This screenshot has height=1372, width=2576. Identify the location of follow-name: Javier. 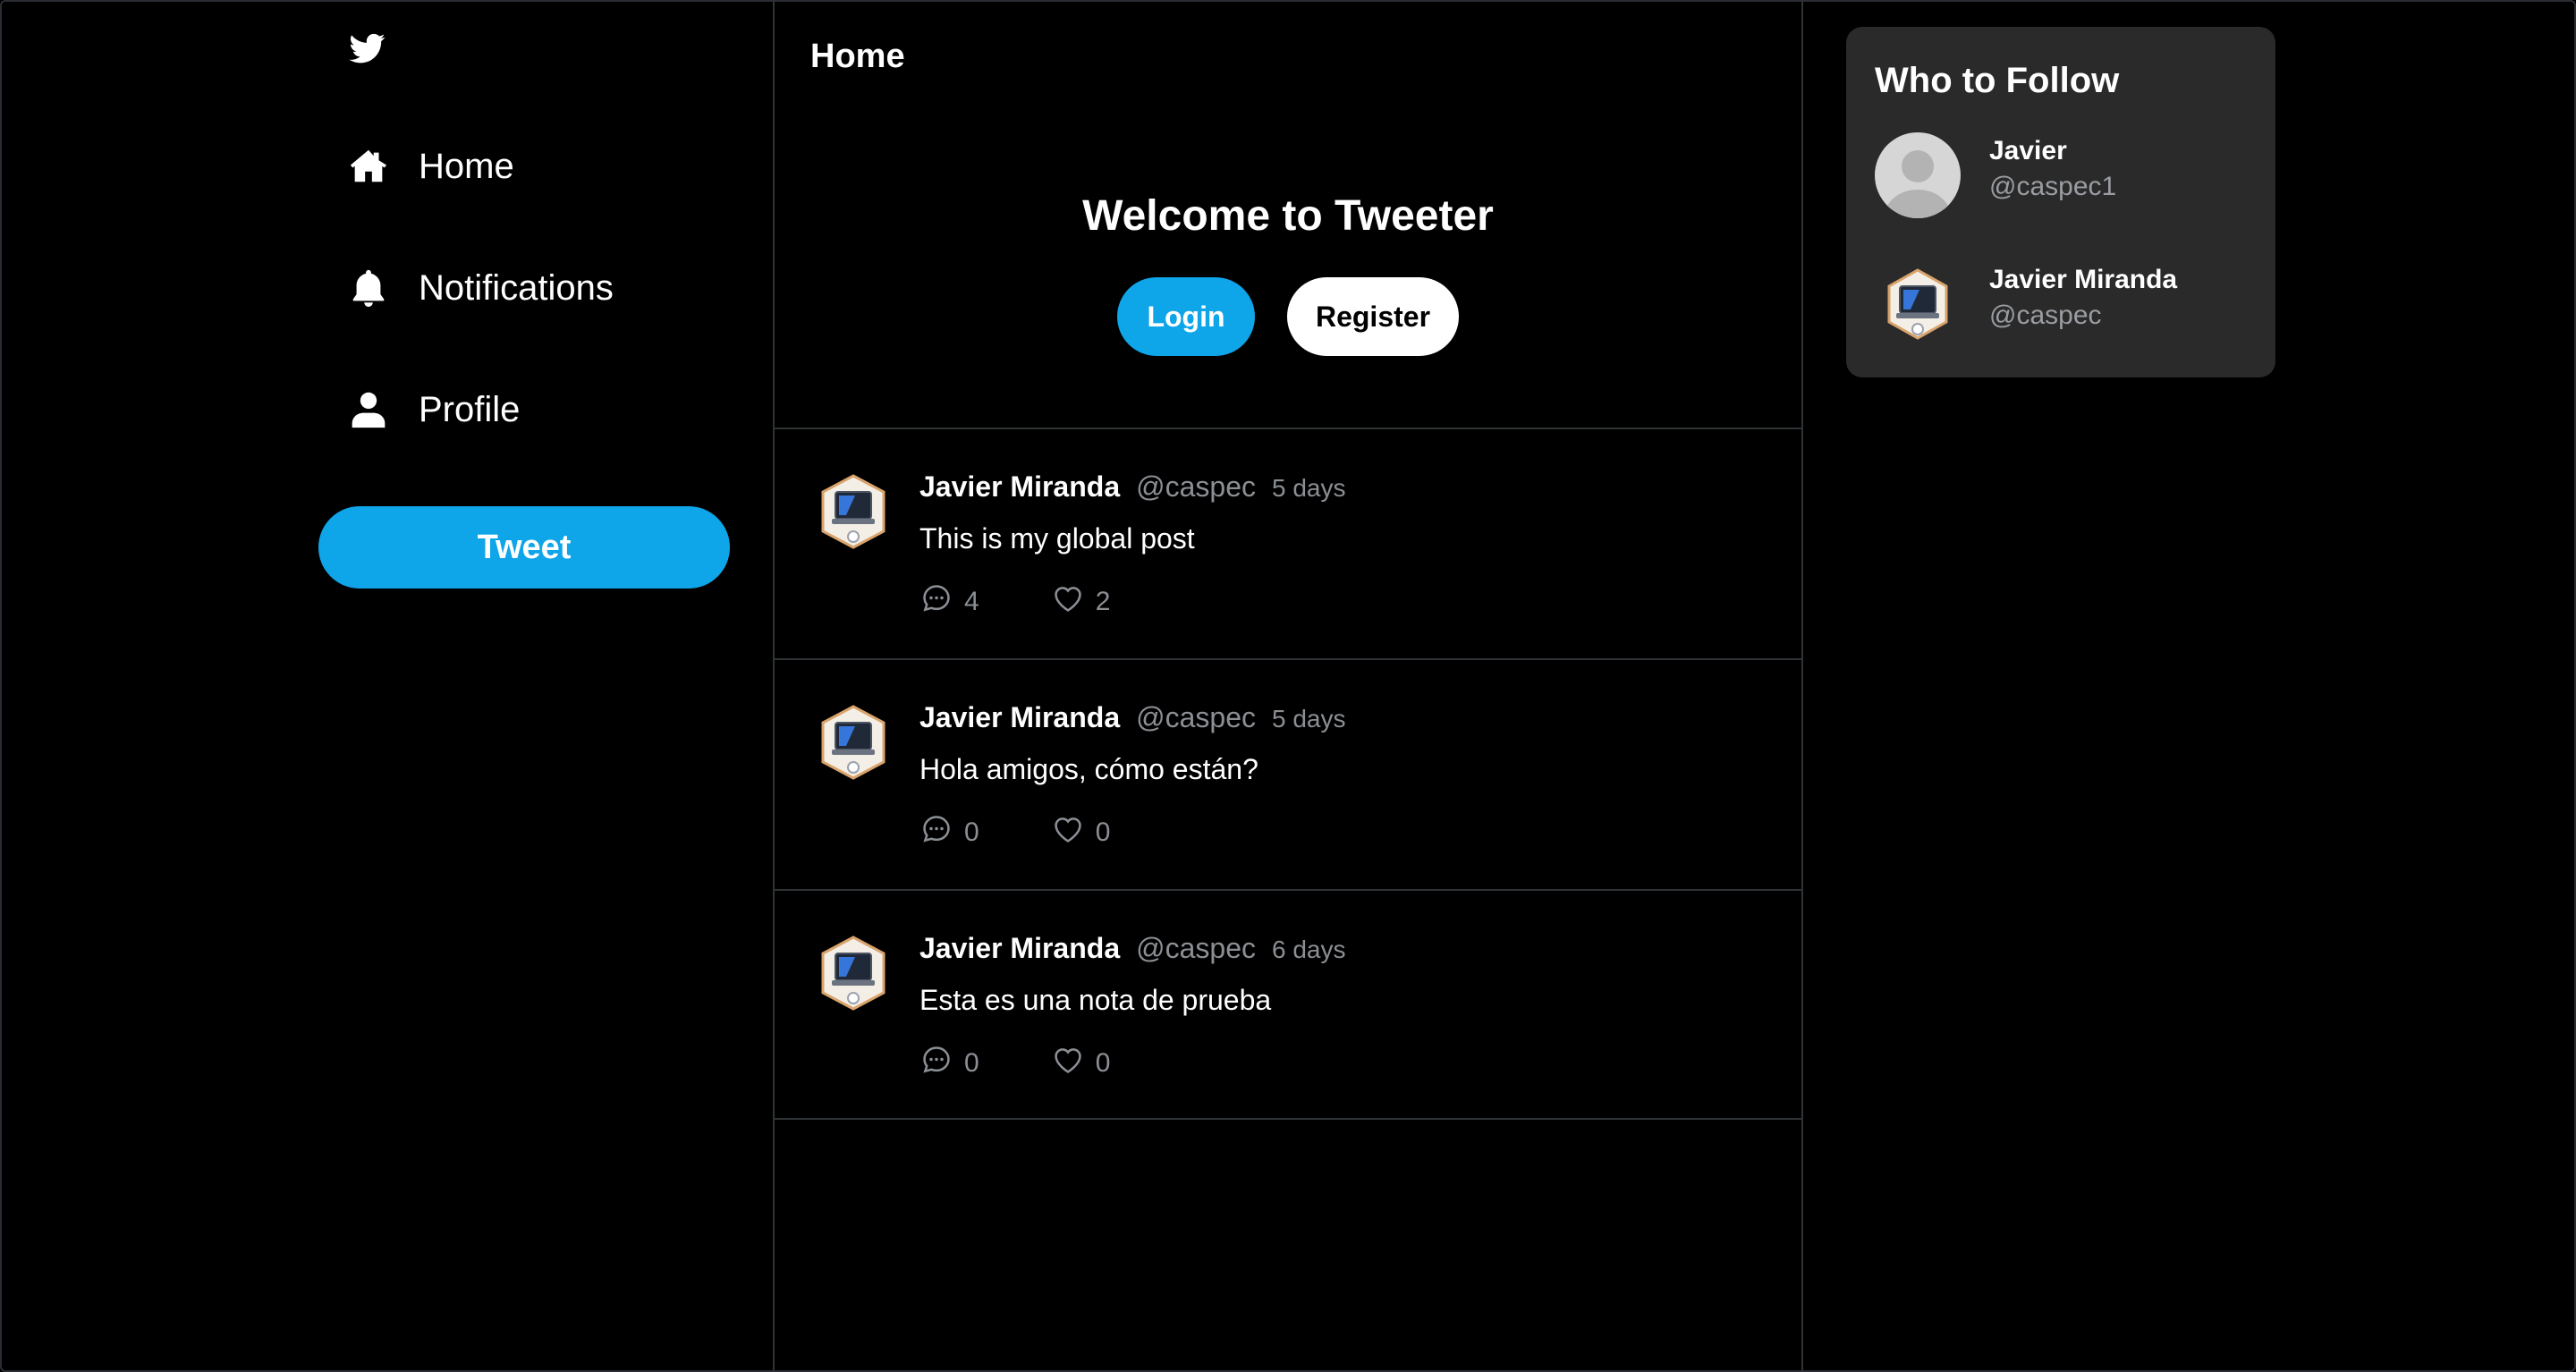
(2028, 150).